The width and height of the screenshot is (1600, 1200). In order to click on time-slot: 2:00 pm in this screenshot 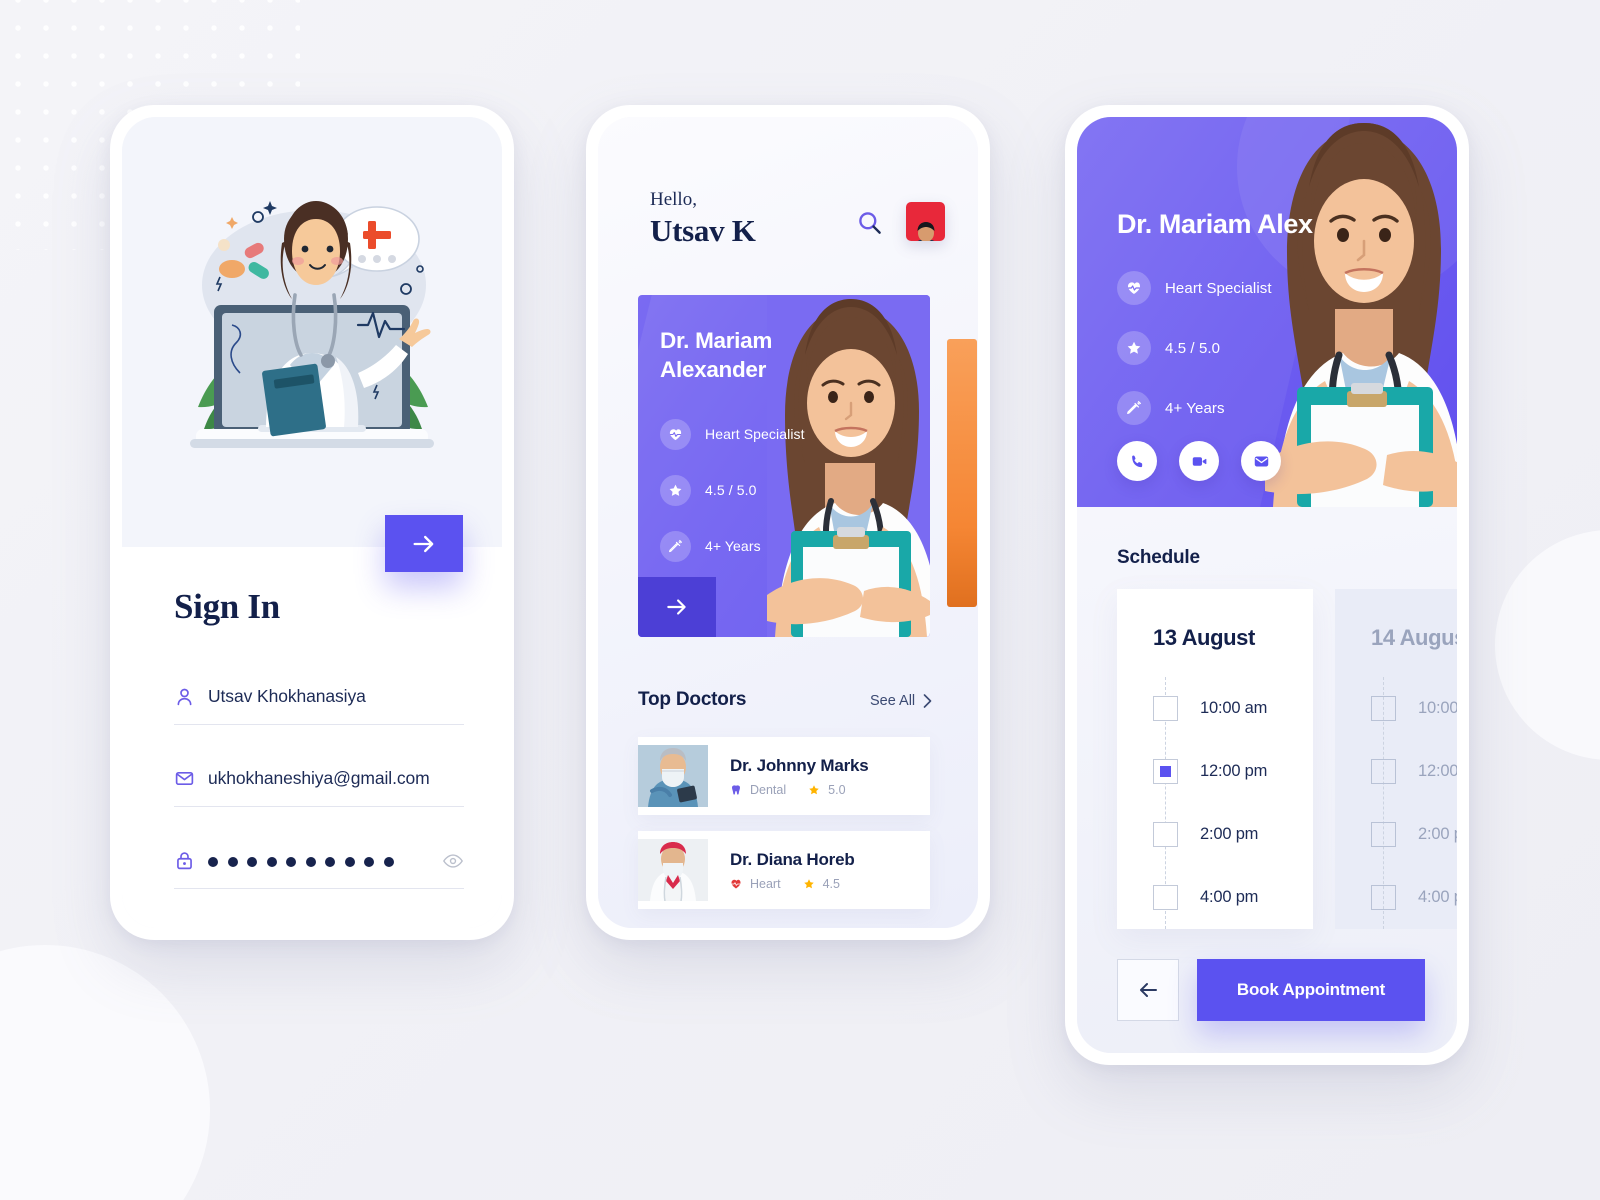, I will do `click(1233, 834)`.